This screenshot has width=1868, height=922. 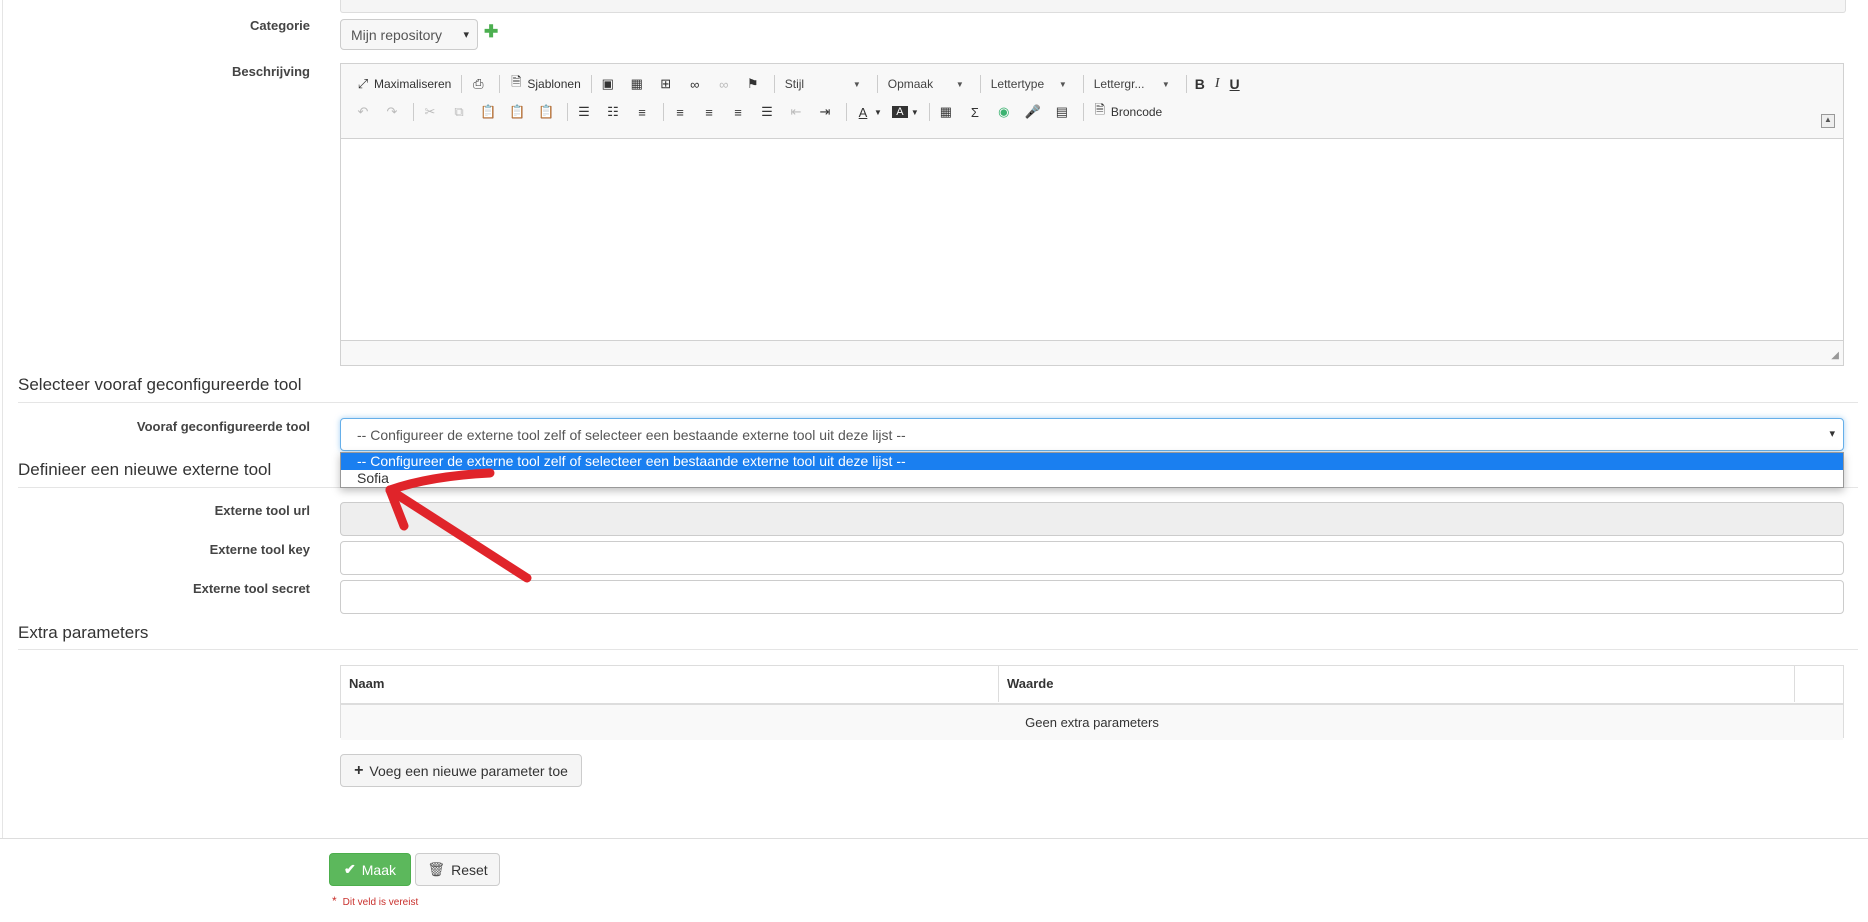 I want to click on align-left-button: ≡, so click(x=681, y=112).